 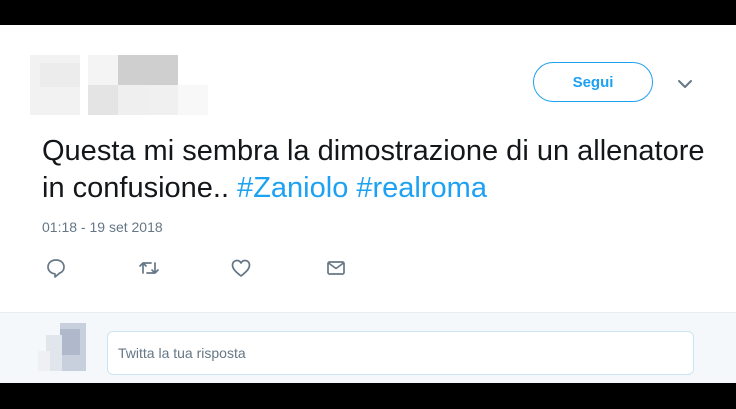 I want to click on direct-message-icon, so click(x=336, y=268).